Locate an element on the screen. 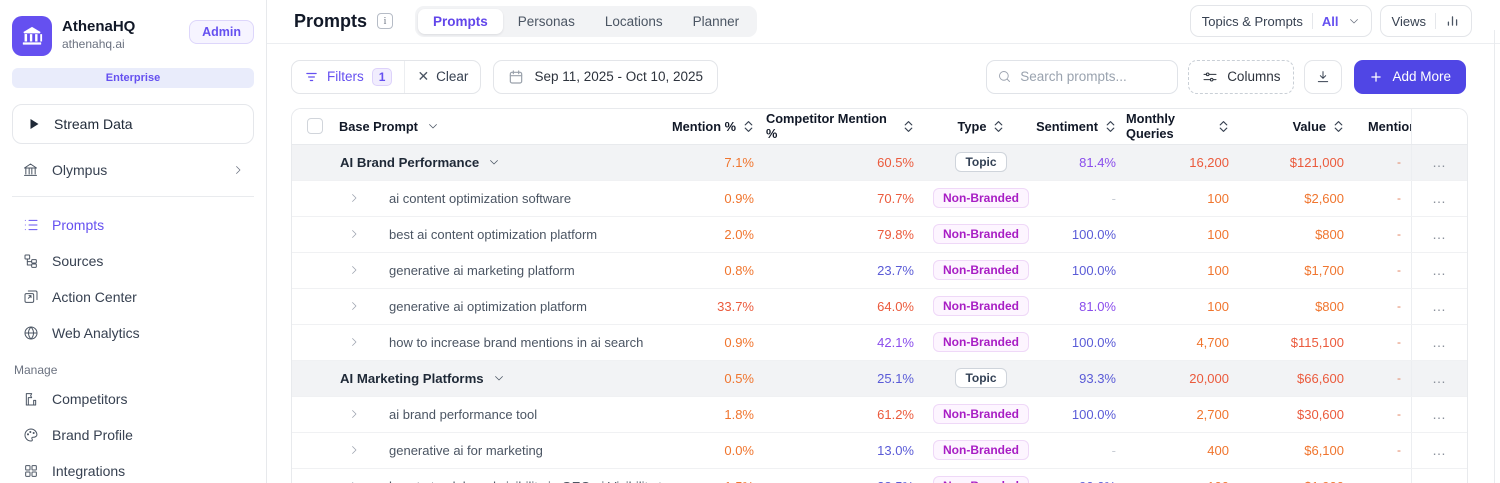 The width and height of the screenshot is (1500, 483). tree-icon is located at coordinates (30, 261).